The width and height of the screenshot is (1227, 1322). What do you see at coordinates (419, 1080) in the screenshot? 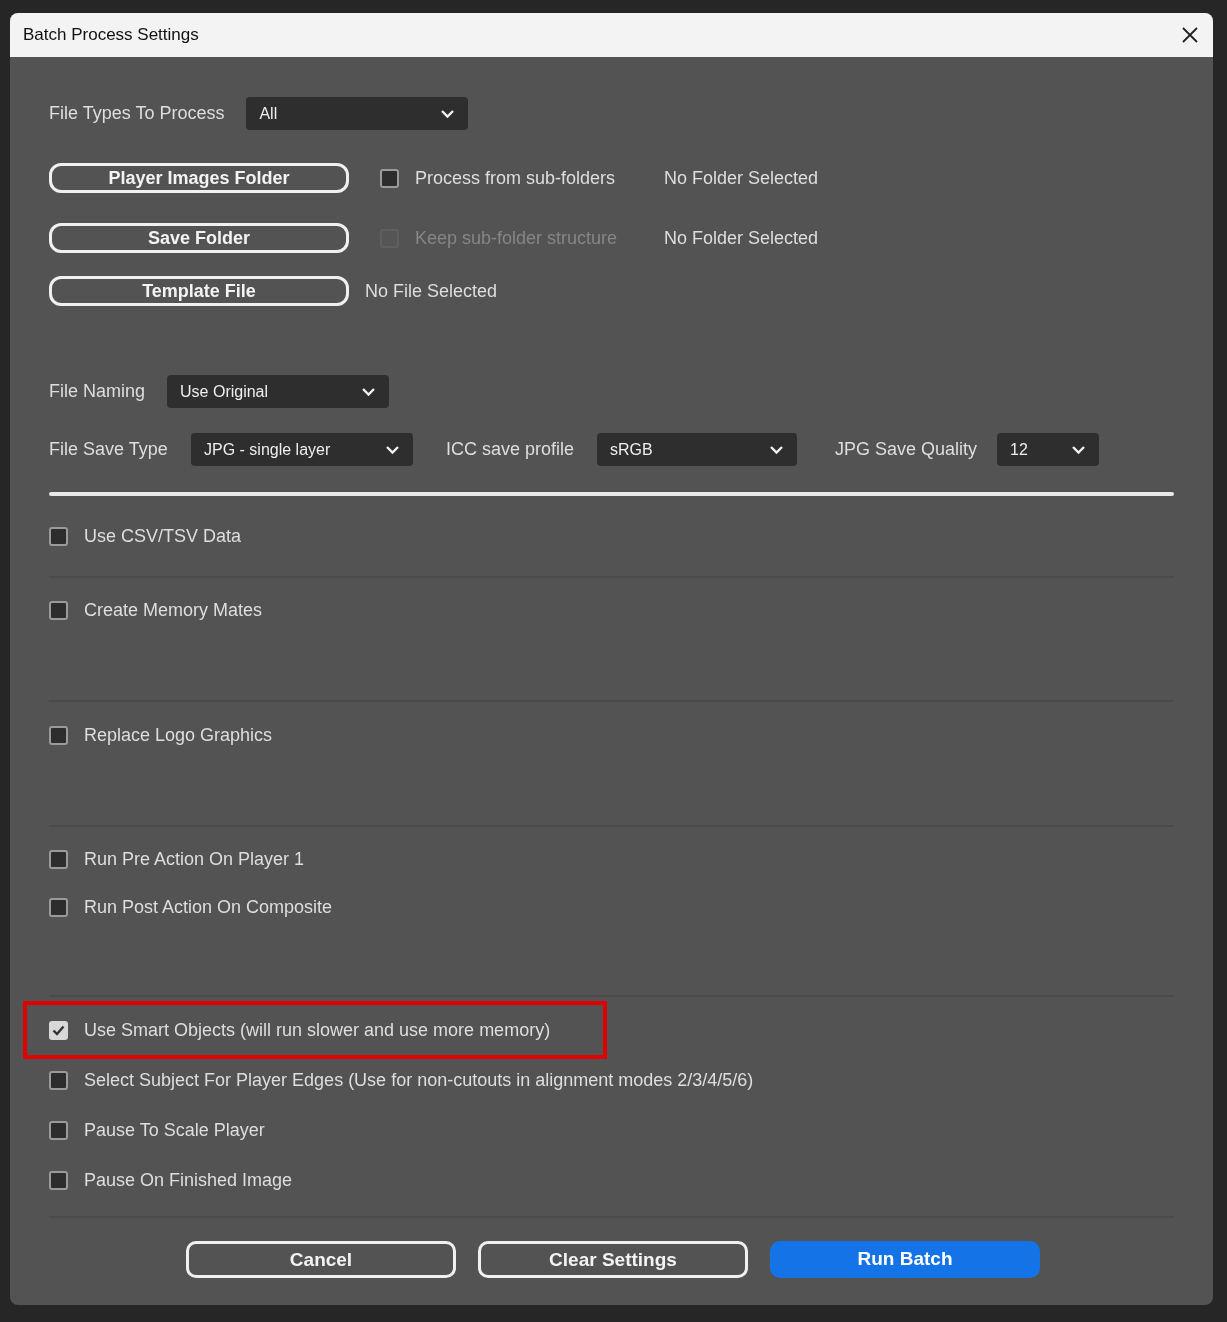
I see `checkbox-label: Select Subject For Player Edges (Use for non-cutouts in alignment modes 2/3/4/5/6)` at bounding box center [419, 1080].